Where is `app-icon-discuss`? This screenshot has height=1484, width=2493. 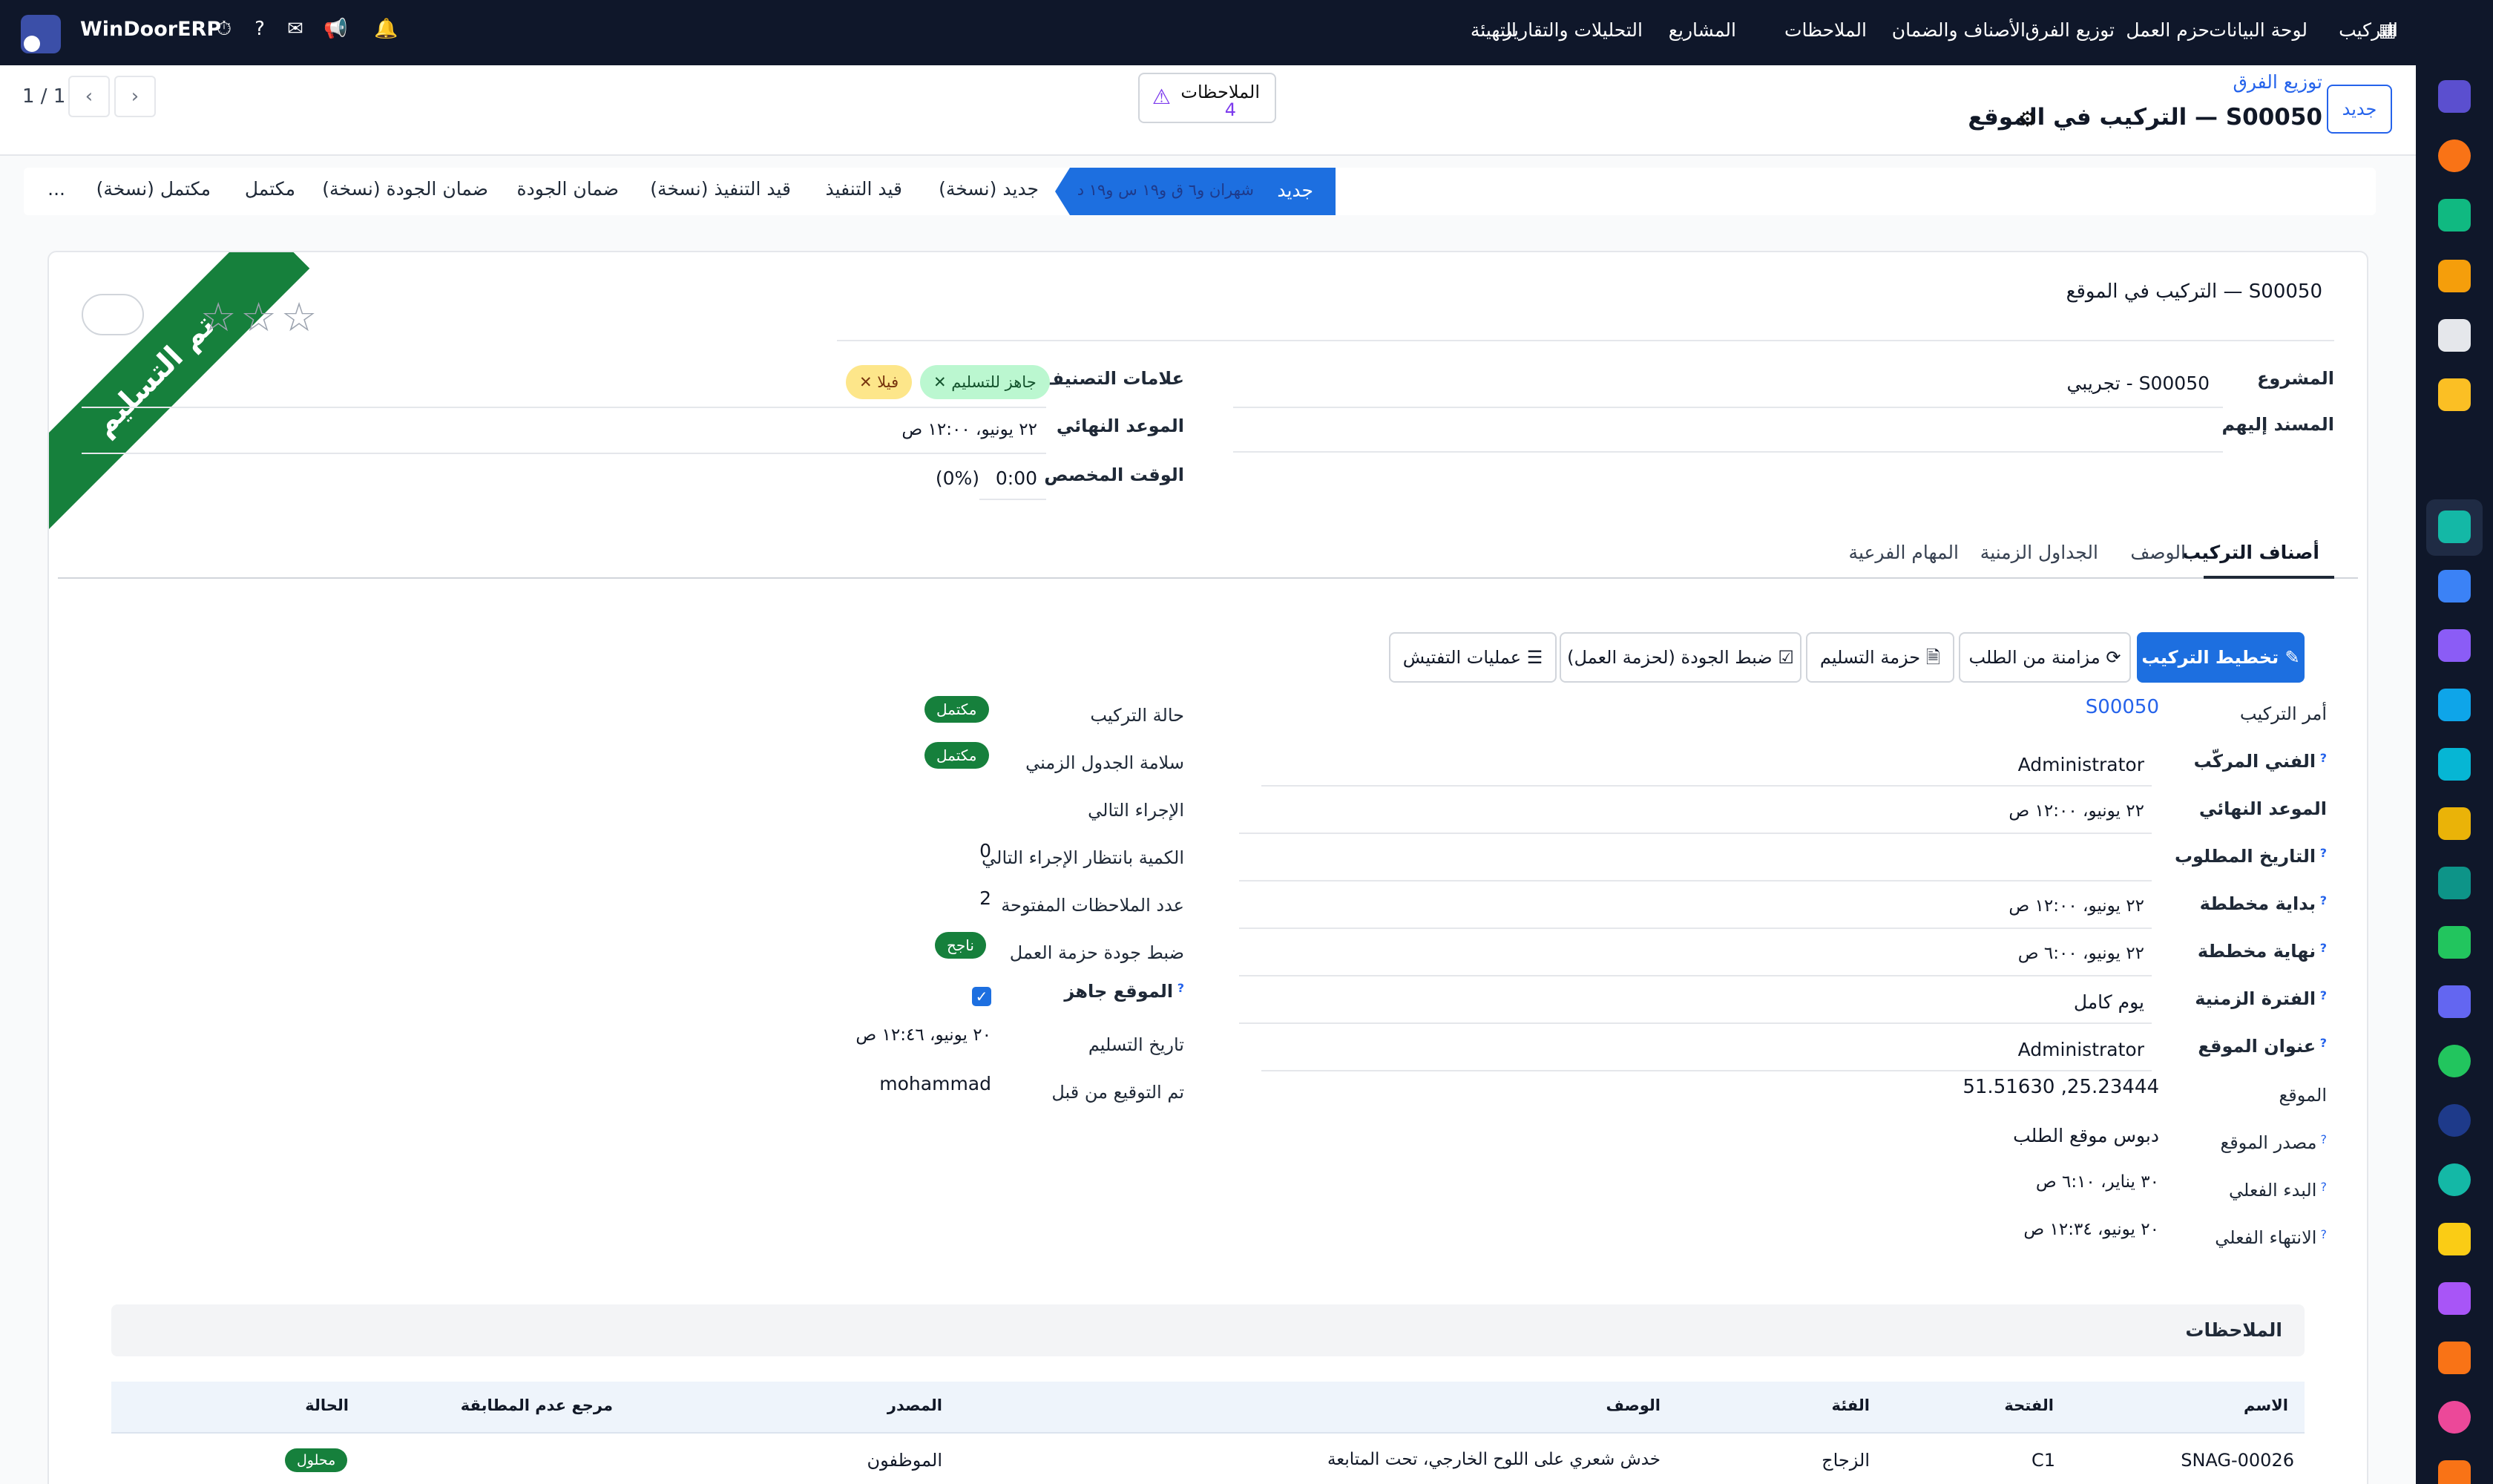
app-icon-discuss is located at coordinates (2454, 1120).